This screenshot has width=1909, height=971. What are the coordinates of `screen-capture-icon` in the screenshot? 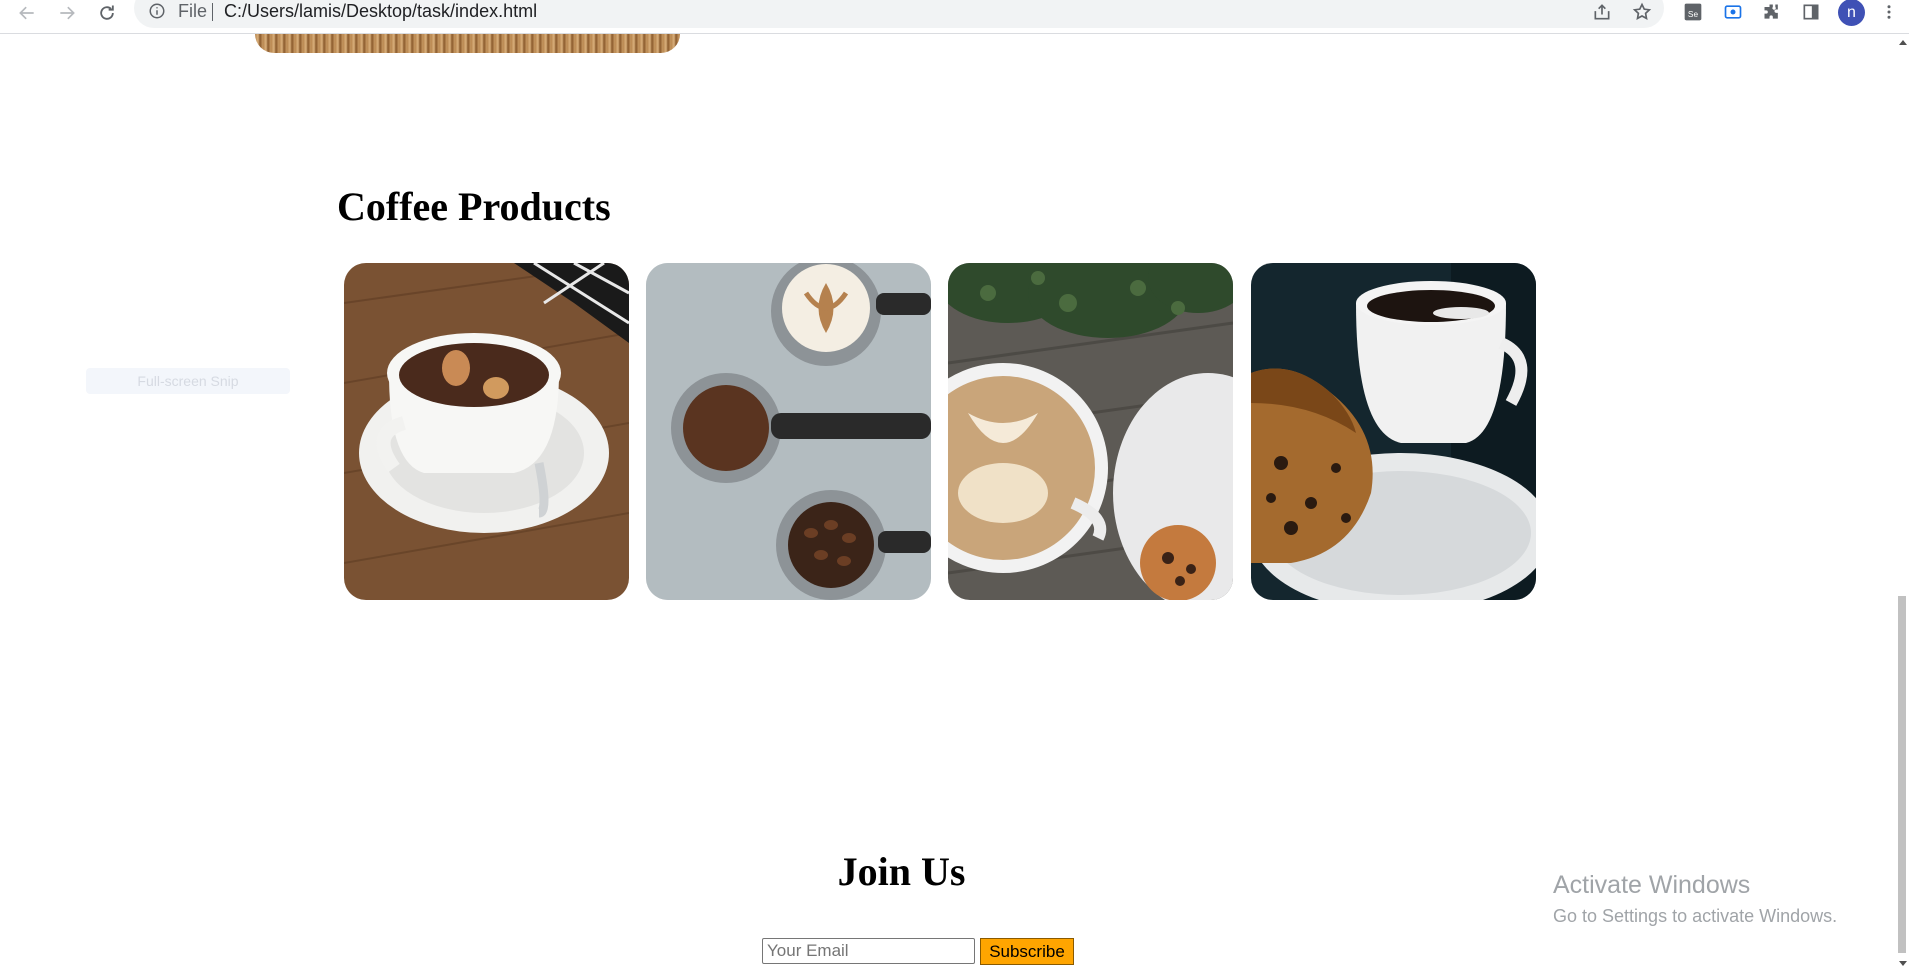 It's located at (1733, 12).